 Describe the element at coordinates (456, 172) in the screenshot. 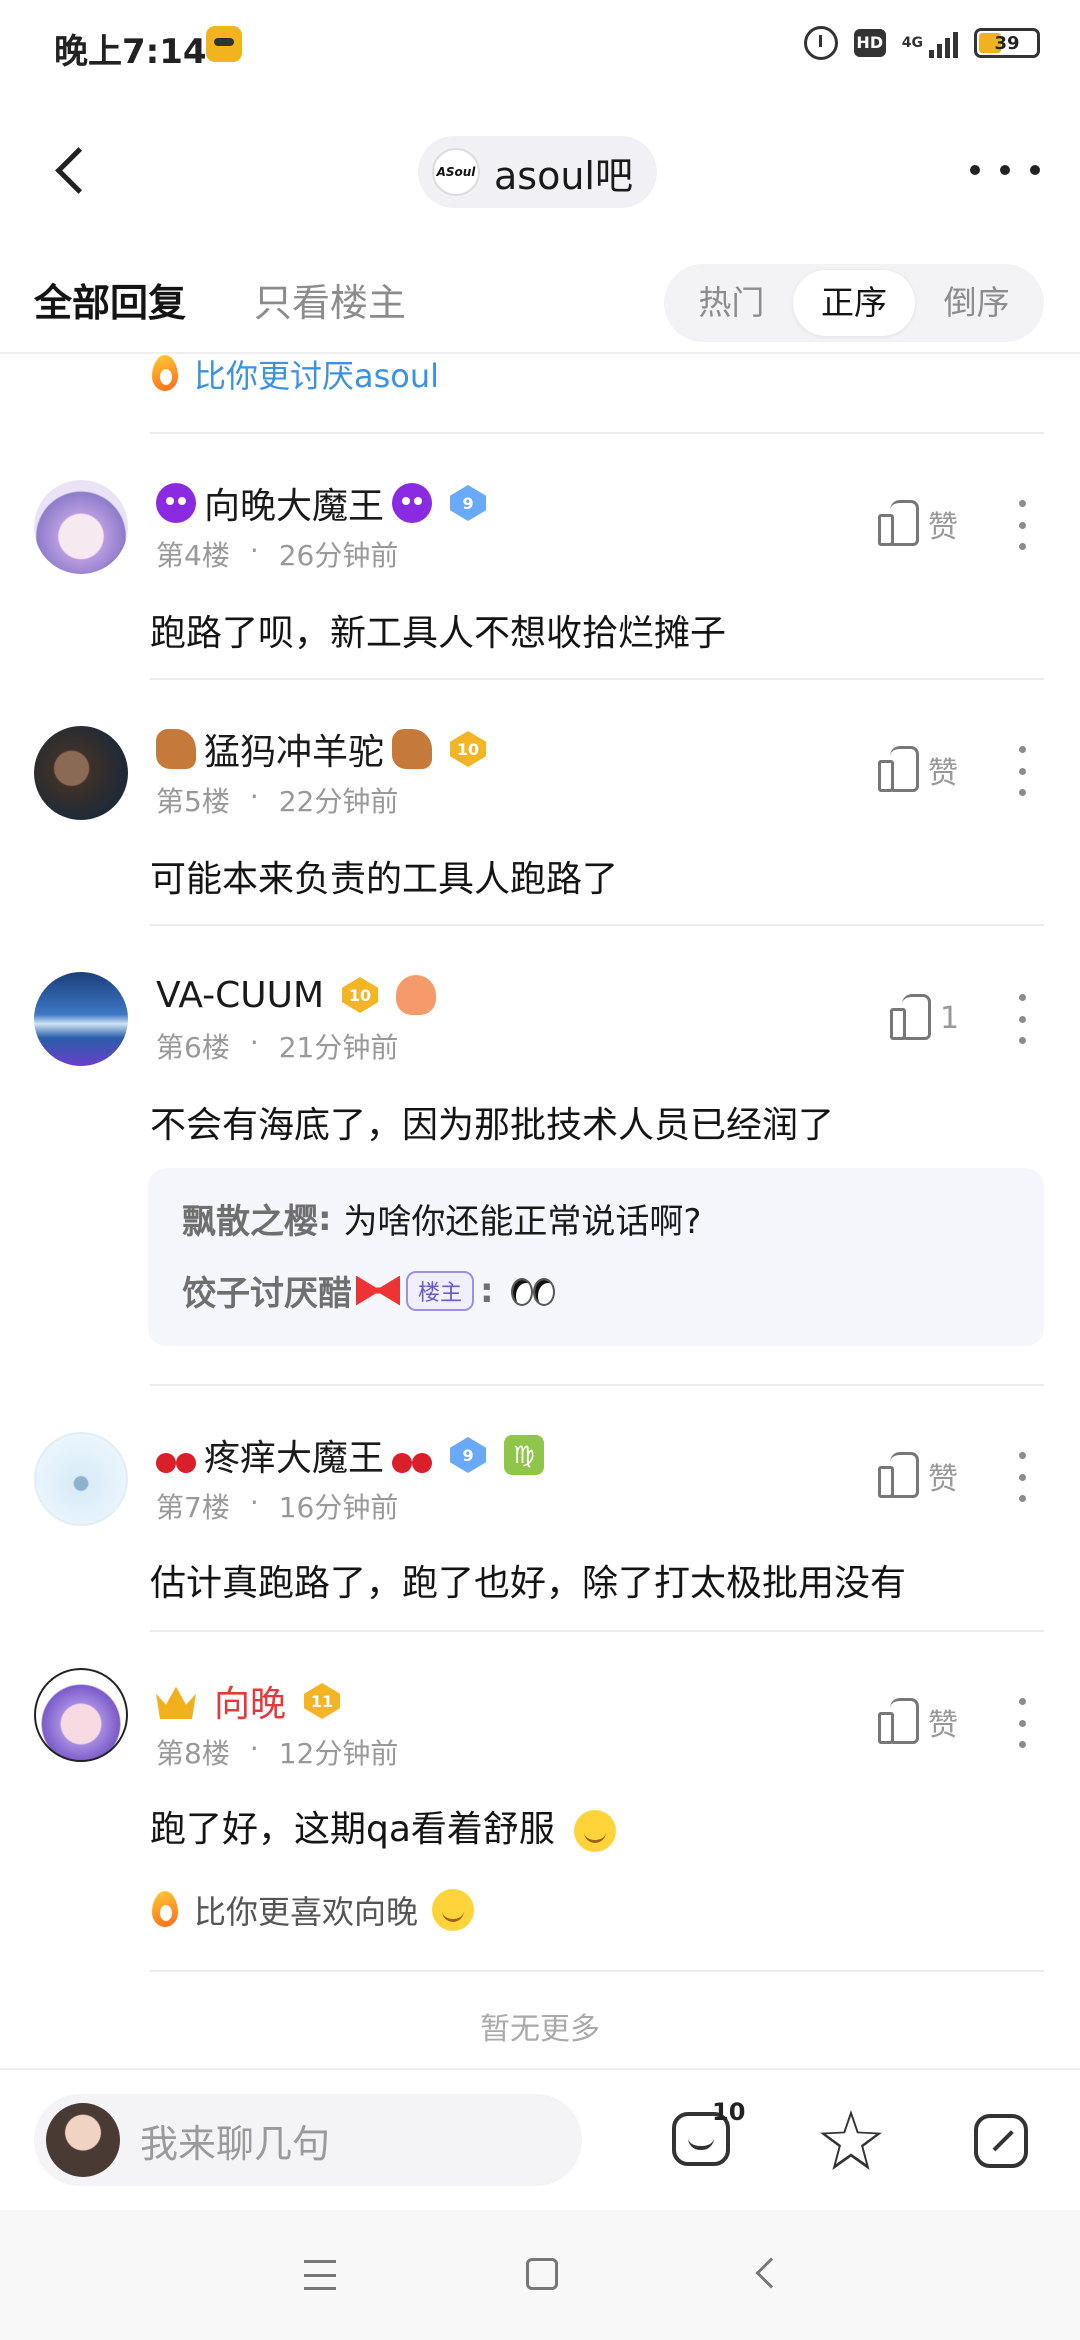

I see `forum-avatar: ASoul` at that location.